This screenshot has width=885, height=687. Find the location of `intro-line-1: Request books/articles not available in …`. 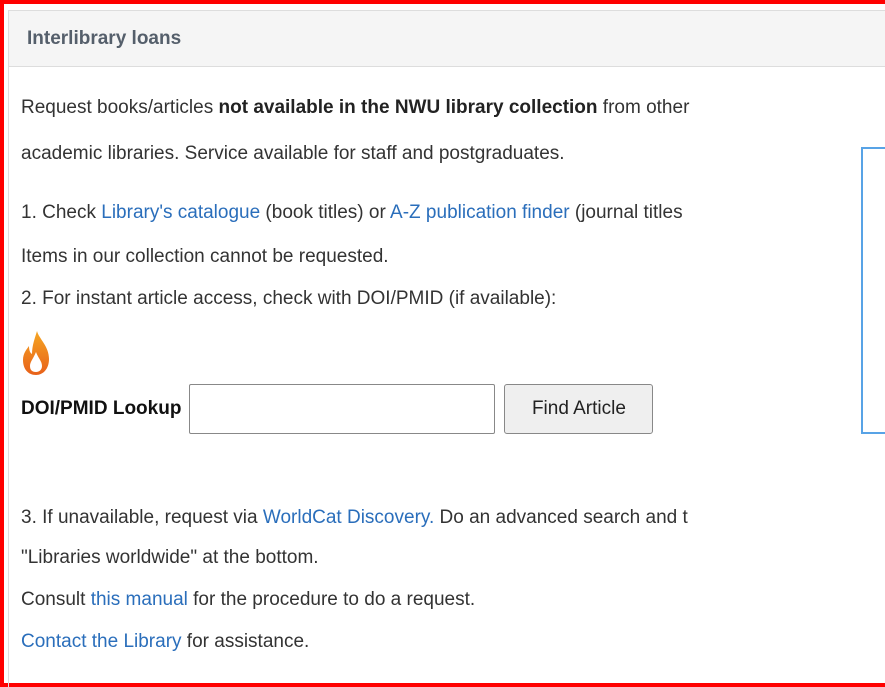

intro-line-1: Request books/articles not available in … is located at coordinates (355, 108).